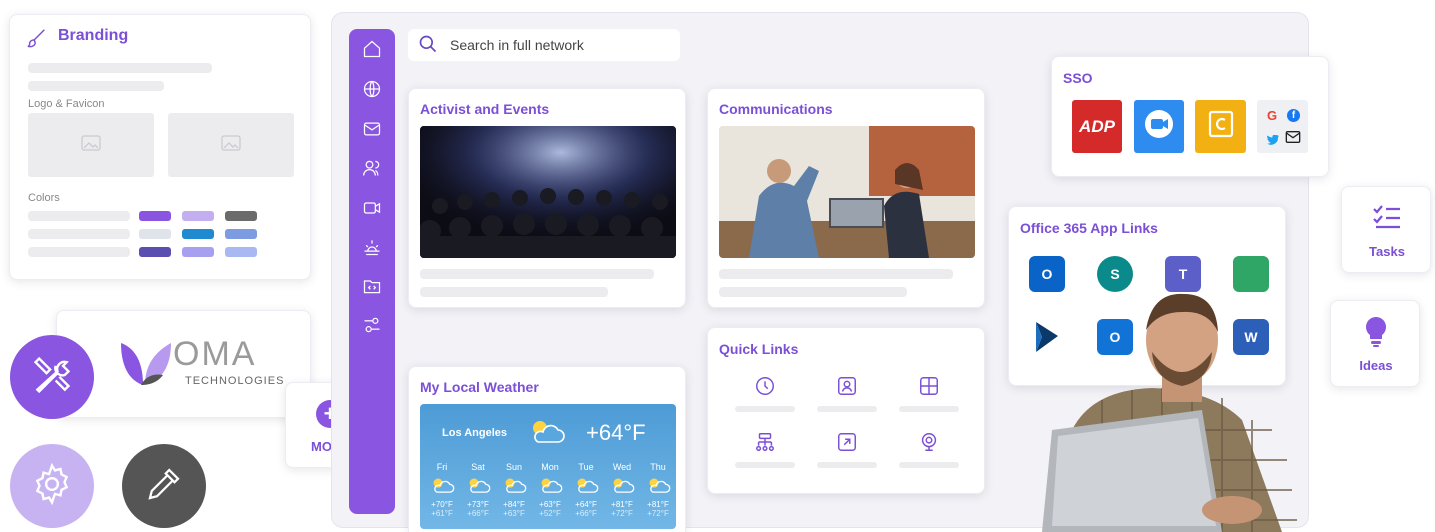  I want to click on zoom-camera-icon, so click(1159, 126).